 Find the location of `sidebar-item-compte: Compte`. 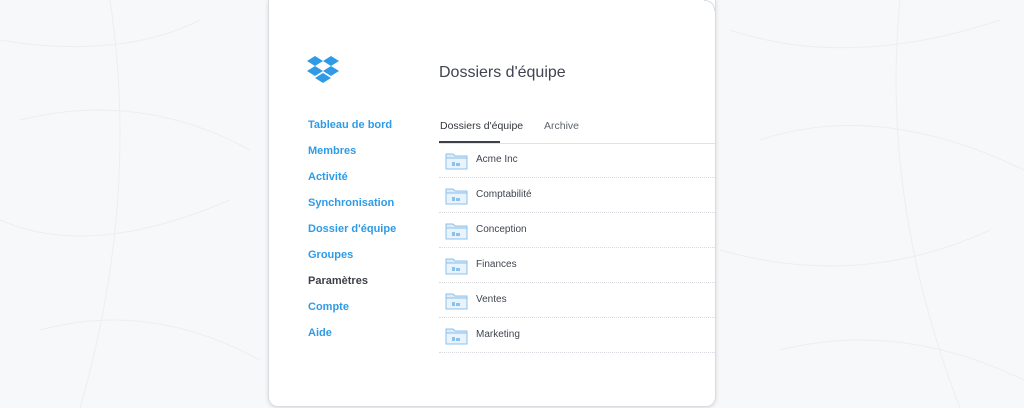

sidebar-item-compte: Compte is located at coordinates (352, 307).